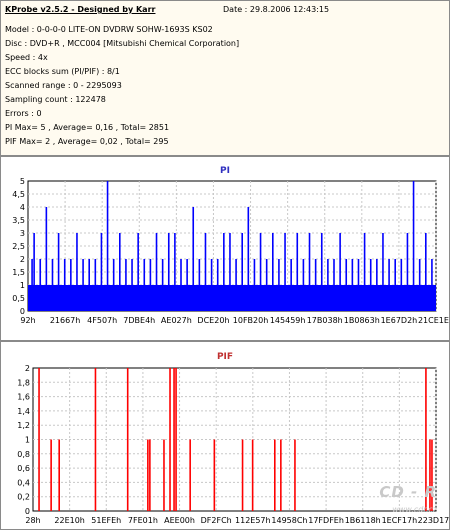 The image size is (450, 530). Describe the element at coordinates (23, 497) in the screenshot. I see `pif-y-tick-label: 0,2` at that location.